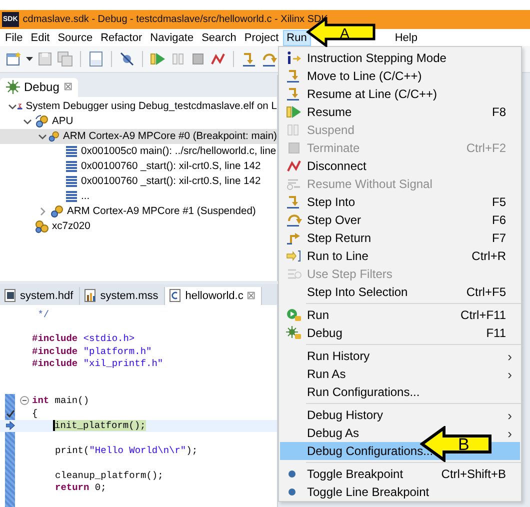 The width and height of the screenshot is (530, 507). Describe the element at coordinates (499, 202) in the screenshot. I see `shortcut-label: F5` at that location.